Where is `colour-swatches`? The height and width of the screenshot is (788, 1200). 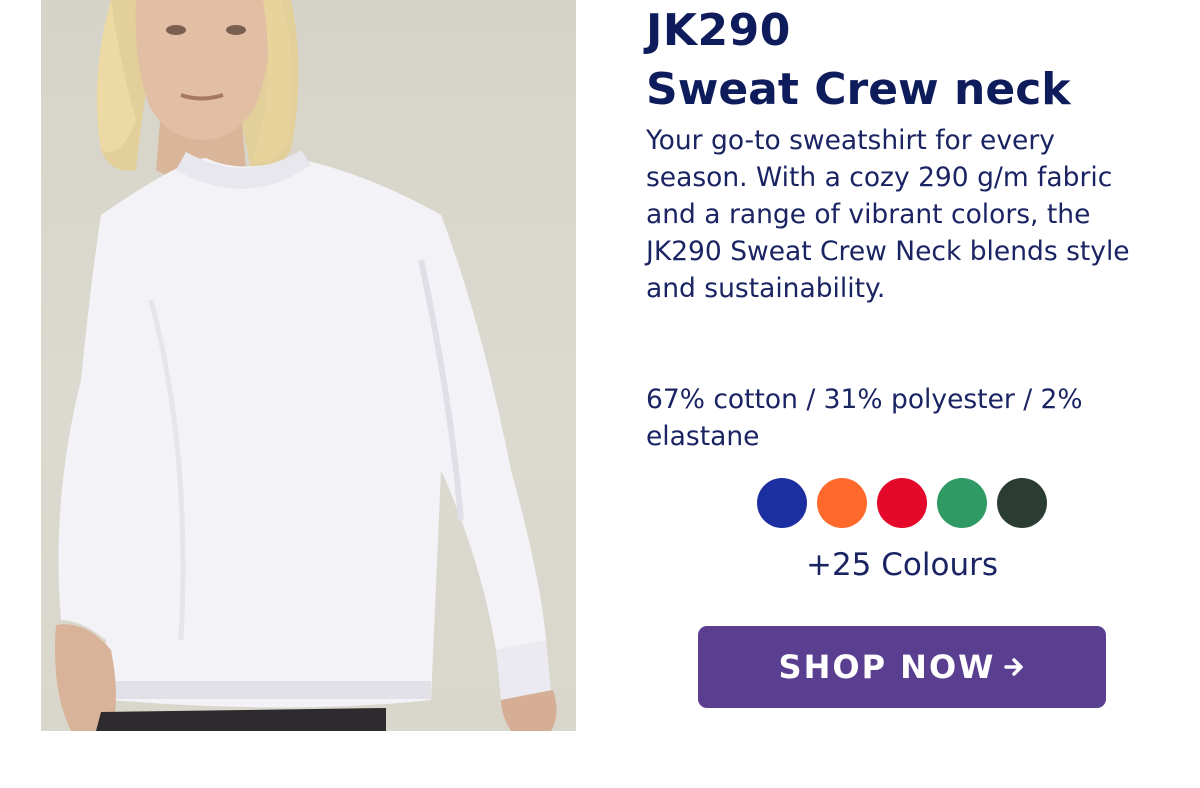 colour-swatches is located at coordinates (902, 503).